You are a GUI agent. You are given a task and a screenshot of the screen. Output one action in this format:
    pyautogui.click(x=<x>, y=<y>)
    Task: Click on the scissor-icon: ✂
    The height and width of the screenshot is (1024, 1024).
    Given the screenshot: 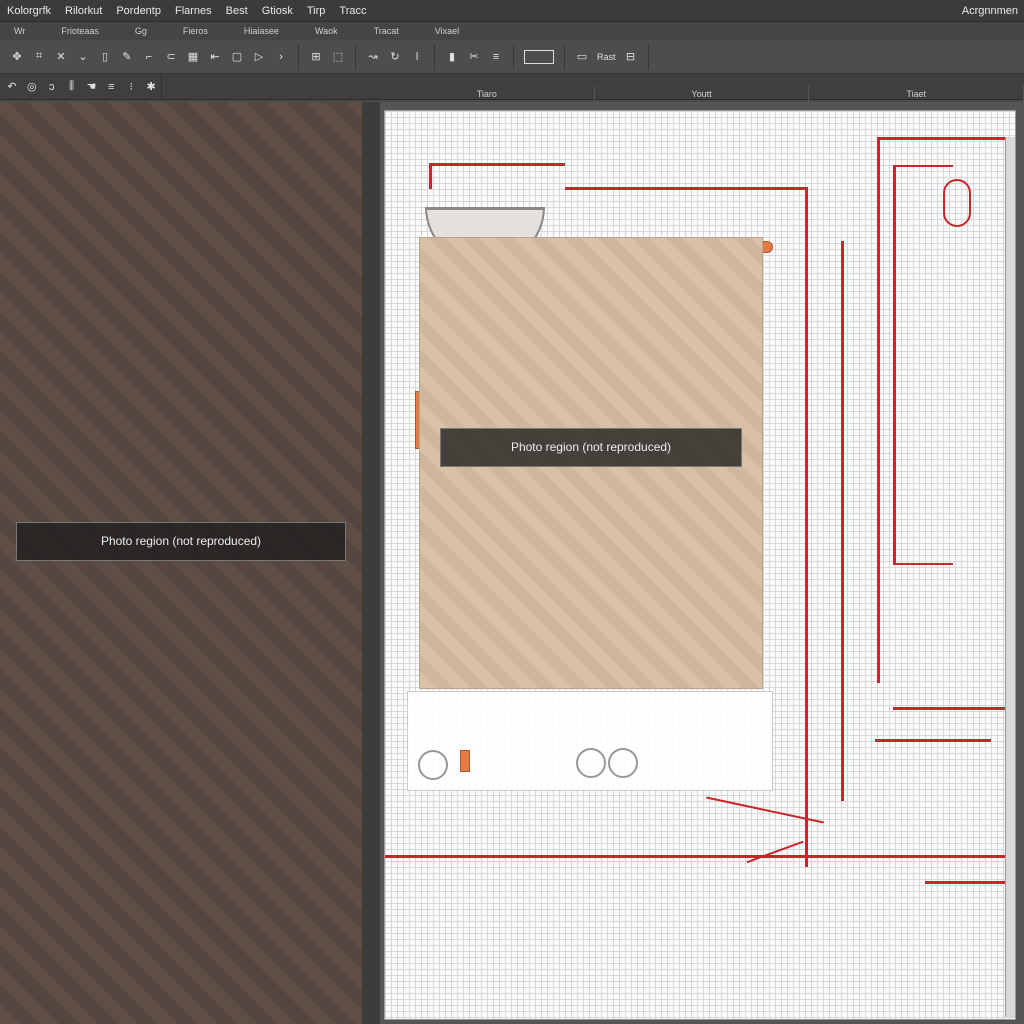 What is the action you would take?
    pyautogui.click(x=474, y=57)
    